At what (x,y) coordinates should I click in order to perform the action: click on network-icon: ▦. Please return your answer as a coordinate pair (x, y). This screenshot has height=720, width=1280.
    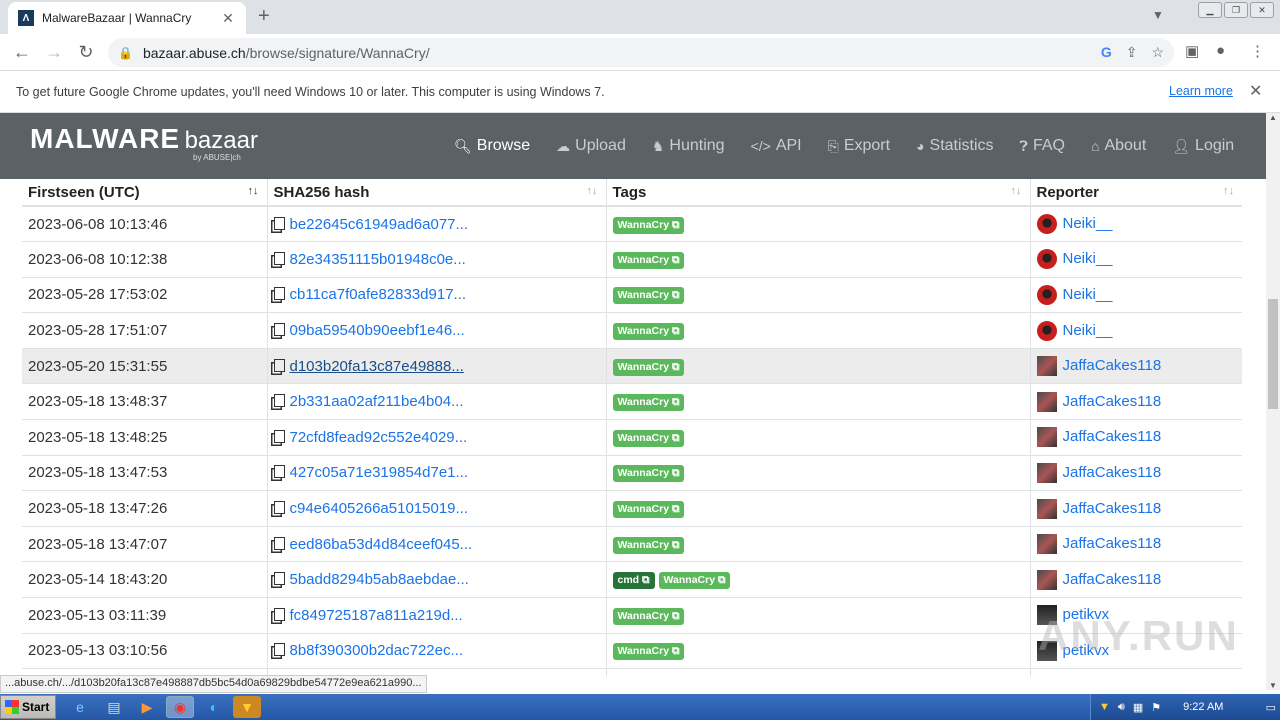
    Looking at the image, I should click on (1138, 707).